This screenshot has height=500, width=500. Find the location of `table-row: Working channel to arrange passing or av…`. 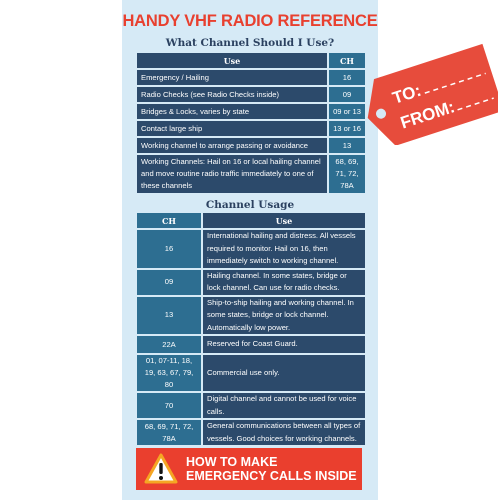

table-row: Working channel to arrange passing or av… is located at coordinates (251, 145).